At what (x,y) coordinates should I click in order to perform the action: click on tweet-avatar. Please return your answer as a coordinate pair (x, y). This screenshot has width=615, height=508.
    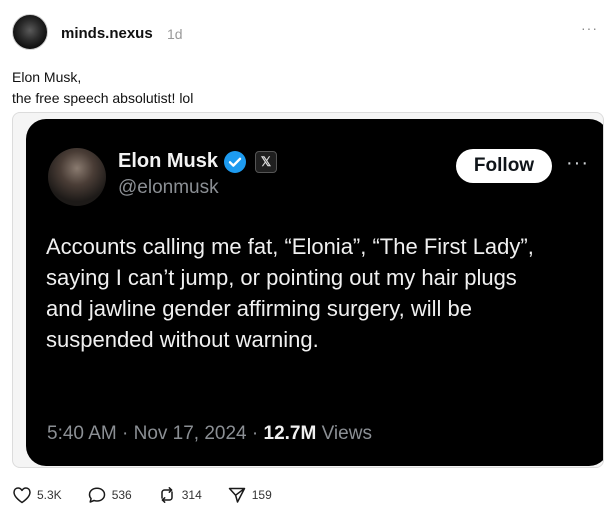
    Looking at the image, I should click on (77, 177).